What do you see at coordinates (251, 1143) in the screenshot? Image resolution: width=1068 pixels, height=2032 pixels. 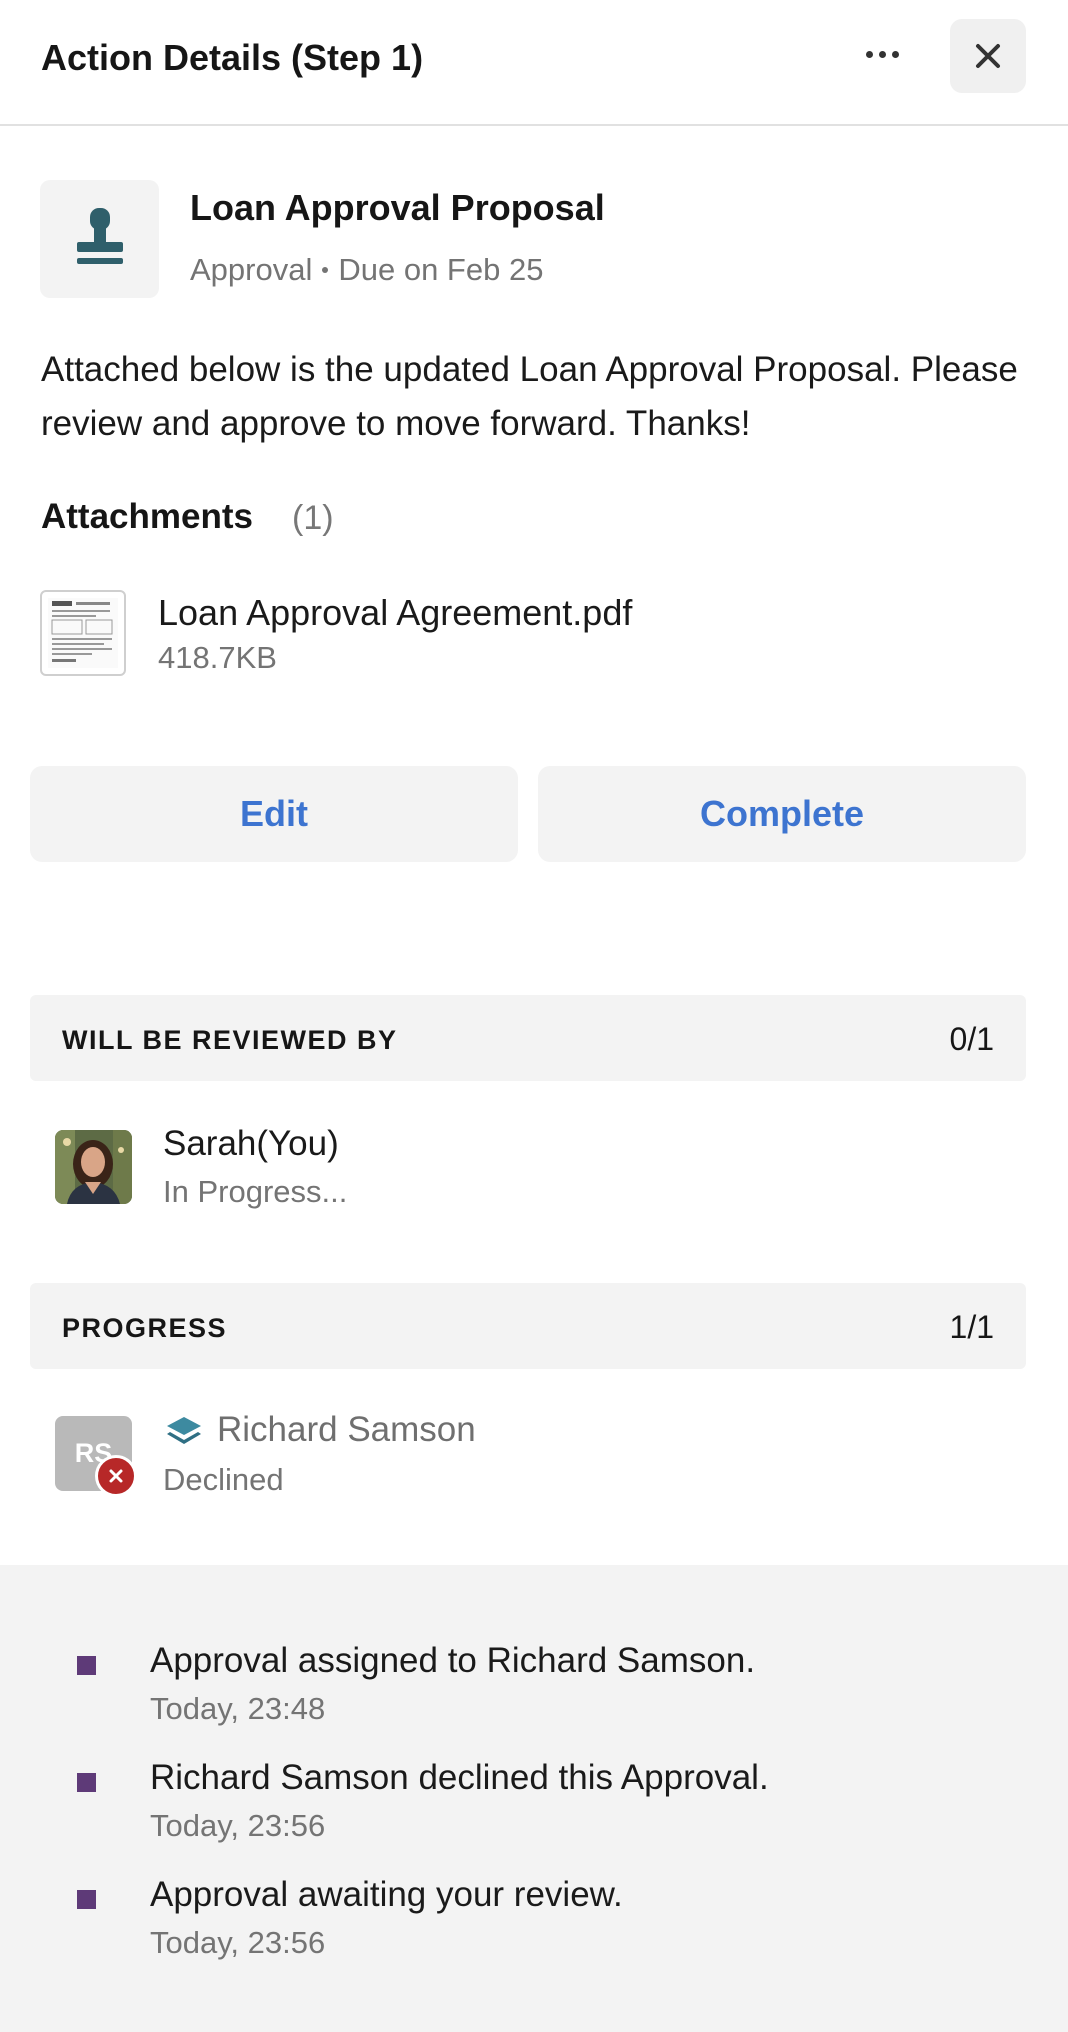 I see `reviewer-name: Sarah(You)` at bounding box center [251, 1143].